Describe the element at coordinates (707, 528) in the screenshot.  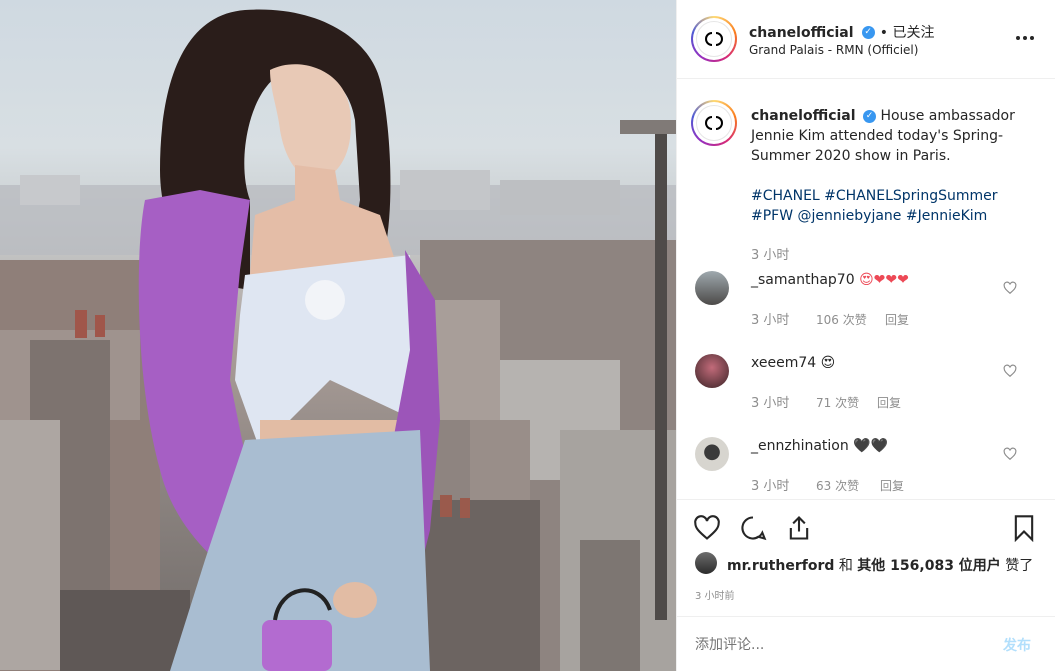
I see `like-heart-icon` at that location.